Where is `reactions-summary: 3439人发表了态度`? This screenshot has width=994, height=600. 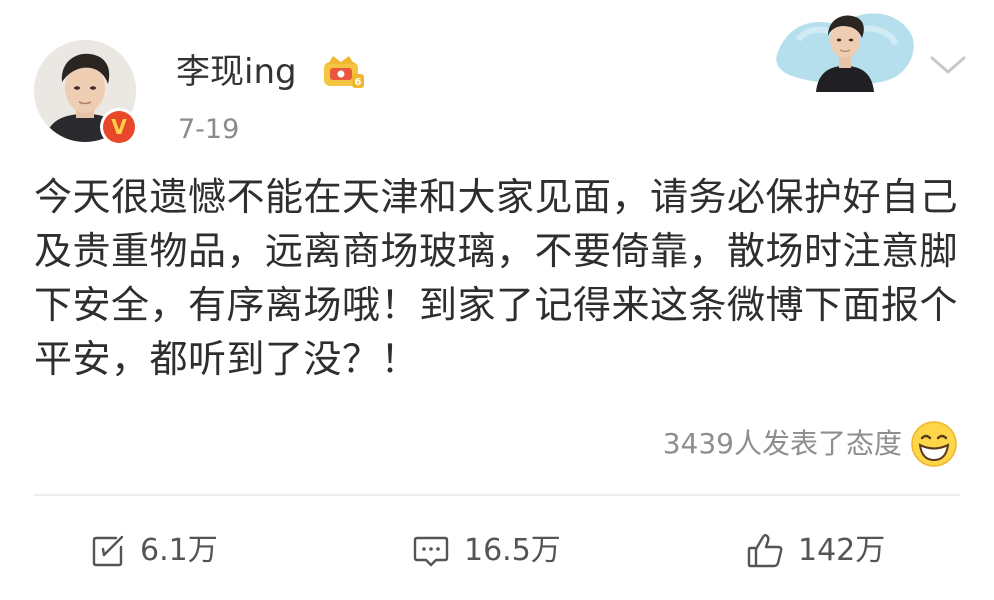 reactions-summary: 3439人发表了态度 is located at coordinates (782, 444).